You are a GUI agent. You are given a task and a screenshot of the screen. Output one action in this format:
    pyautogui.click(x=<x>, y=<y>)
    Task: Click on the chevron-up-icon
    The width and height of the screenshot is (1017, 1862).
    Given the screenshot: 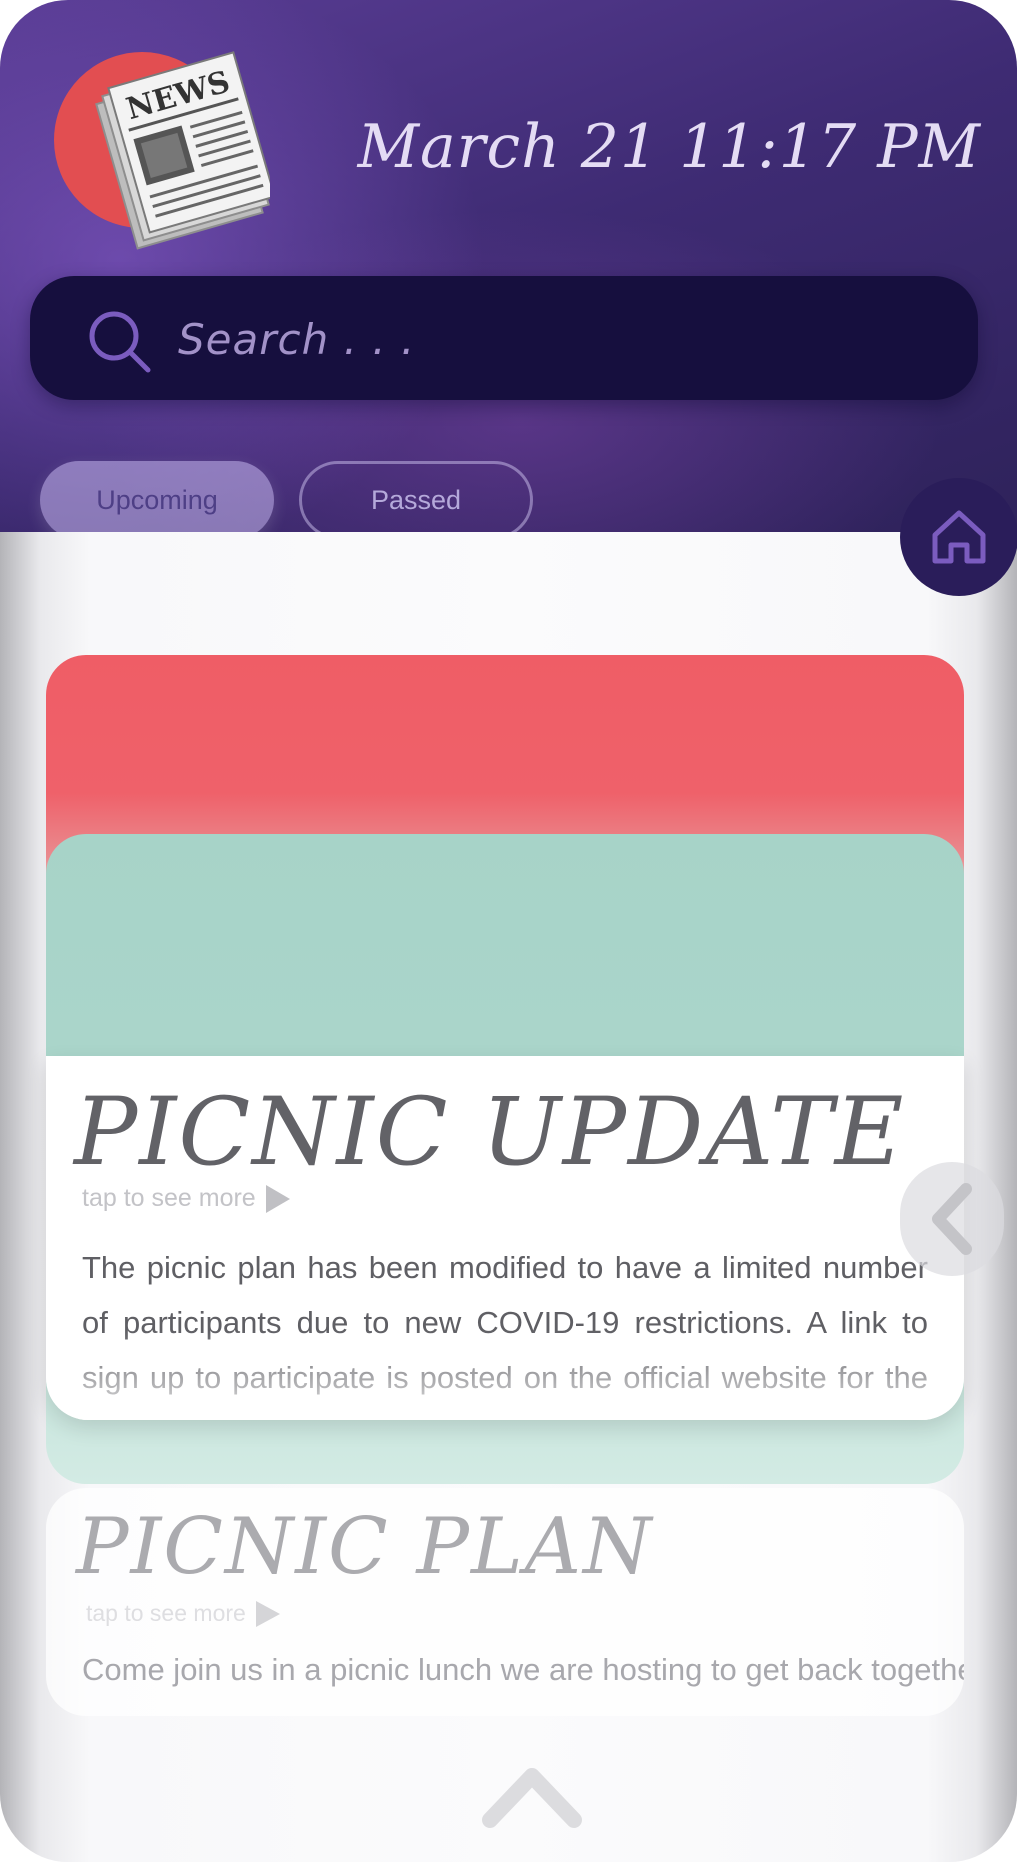 What is the action you would take?
    pyautogui.click(x=532, y=1797)
    